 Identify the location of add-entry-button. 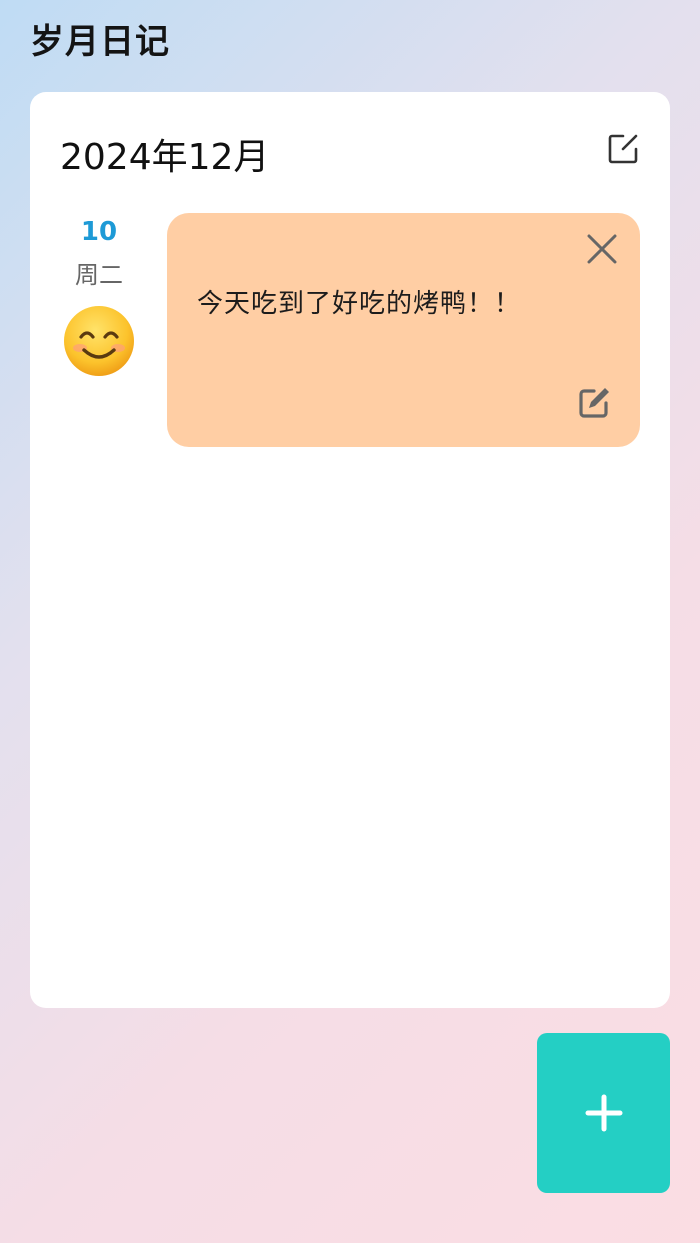
(603, 1113).